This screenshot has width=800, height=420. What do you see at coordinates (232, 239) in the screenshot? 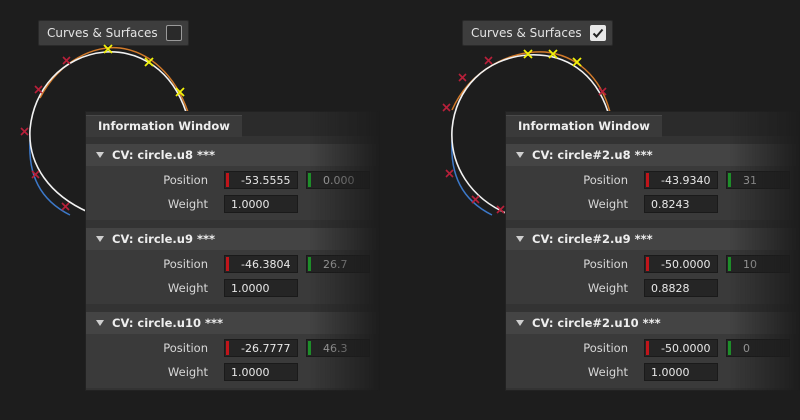
I see `section-header: CV: circle.u9 ***` at bounding box center [232, 239].